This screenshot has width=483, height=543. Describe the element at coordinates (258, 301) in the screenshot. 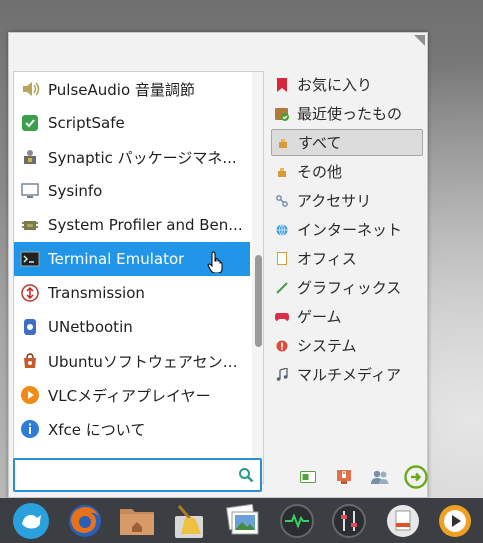

I see `scrollbar-thumb` at that location.